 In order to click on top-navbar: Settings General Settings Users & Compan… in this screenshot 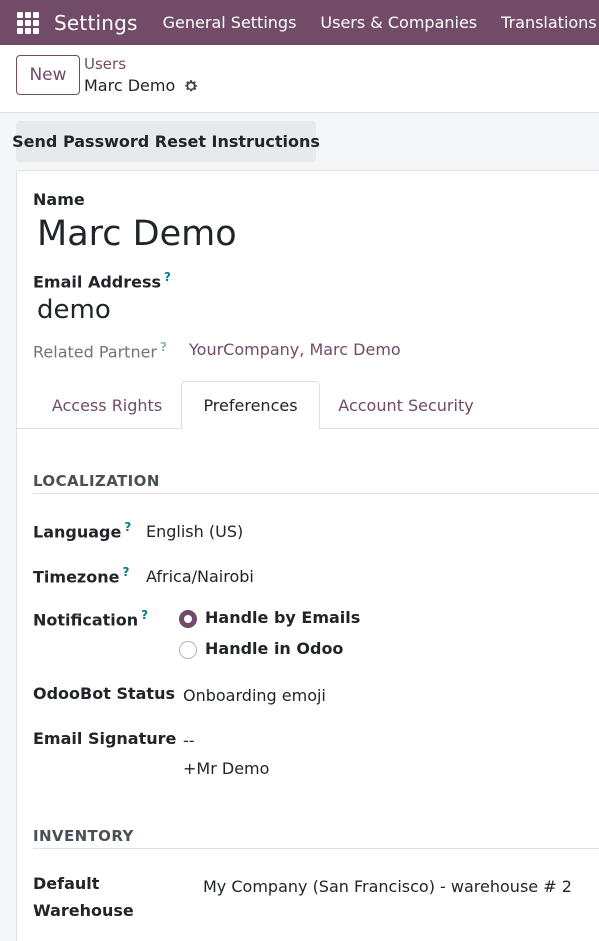, I will do `click(299, 22)`.